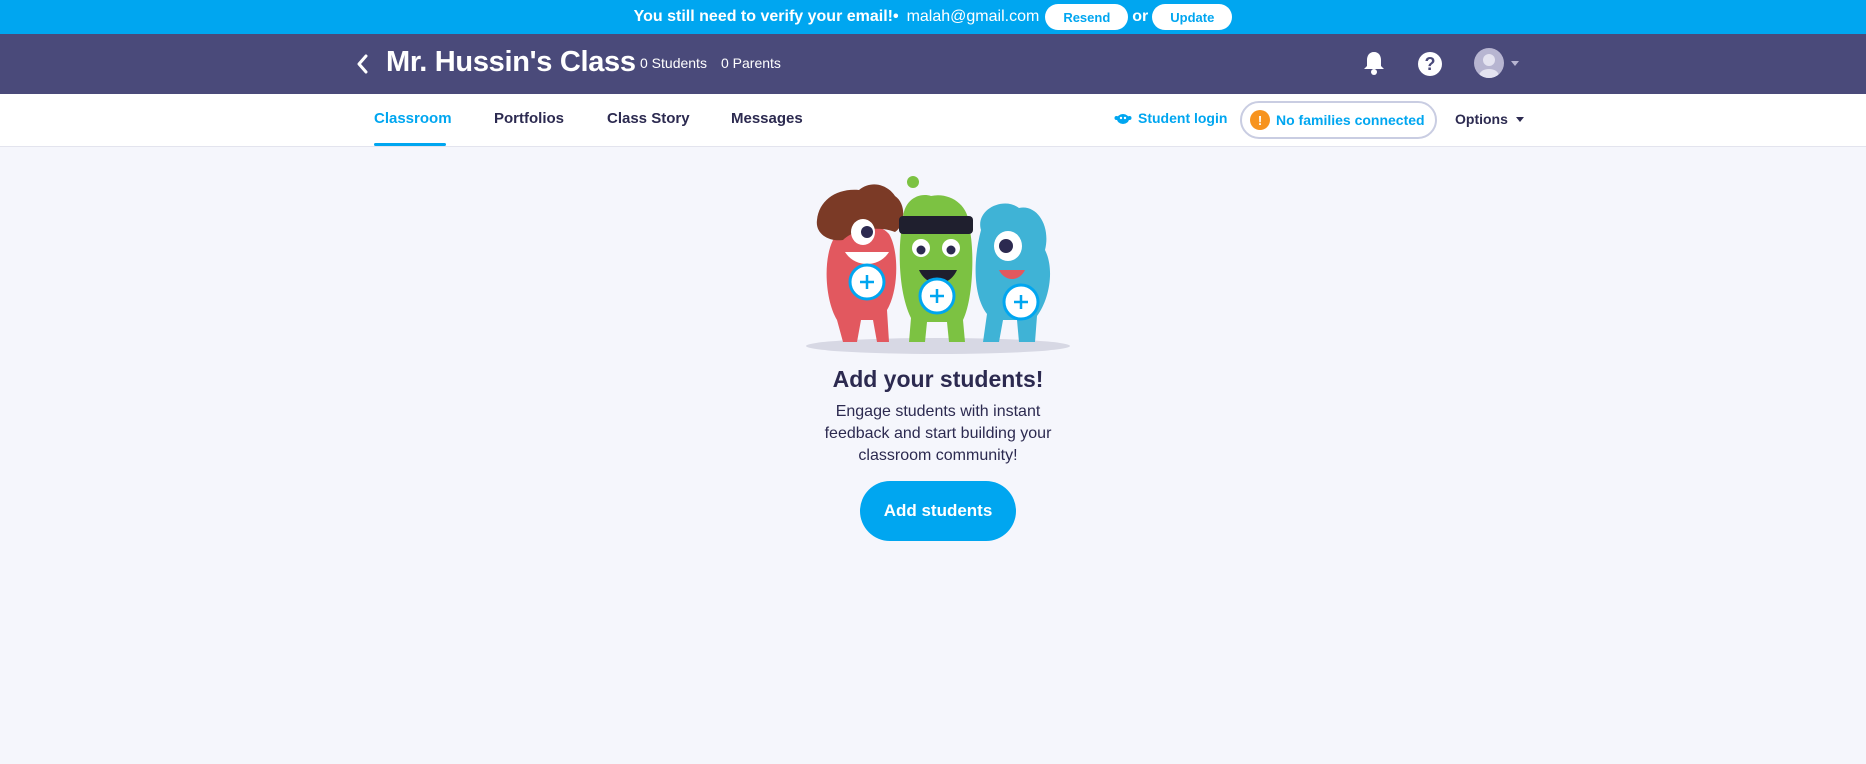 Image resolution: width=1866 pixels, height=764 pixels. What do you see at coordinates (751, 63) in the screenshot?
I see `parents-count: 0 Parents` at bounding box center [751, 63].